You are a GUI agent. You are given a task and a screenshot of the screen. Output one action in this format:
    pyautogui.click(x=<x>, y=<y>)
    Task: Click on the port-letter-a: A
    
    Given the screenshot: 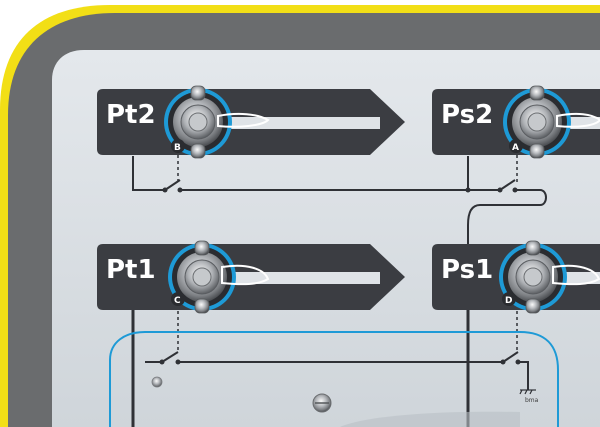 What is the action you would take?
    pyautogui.click(x=515, y=148)
    